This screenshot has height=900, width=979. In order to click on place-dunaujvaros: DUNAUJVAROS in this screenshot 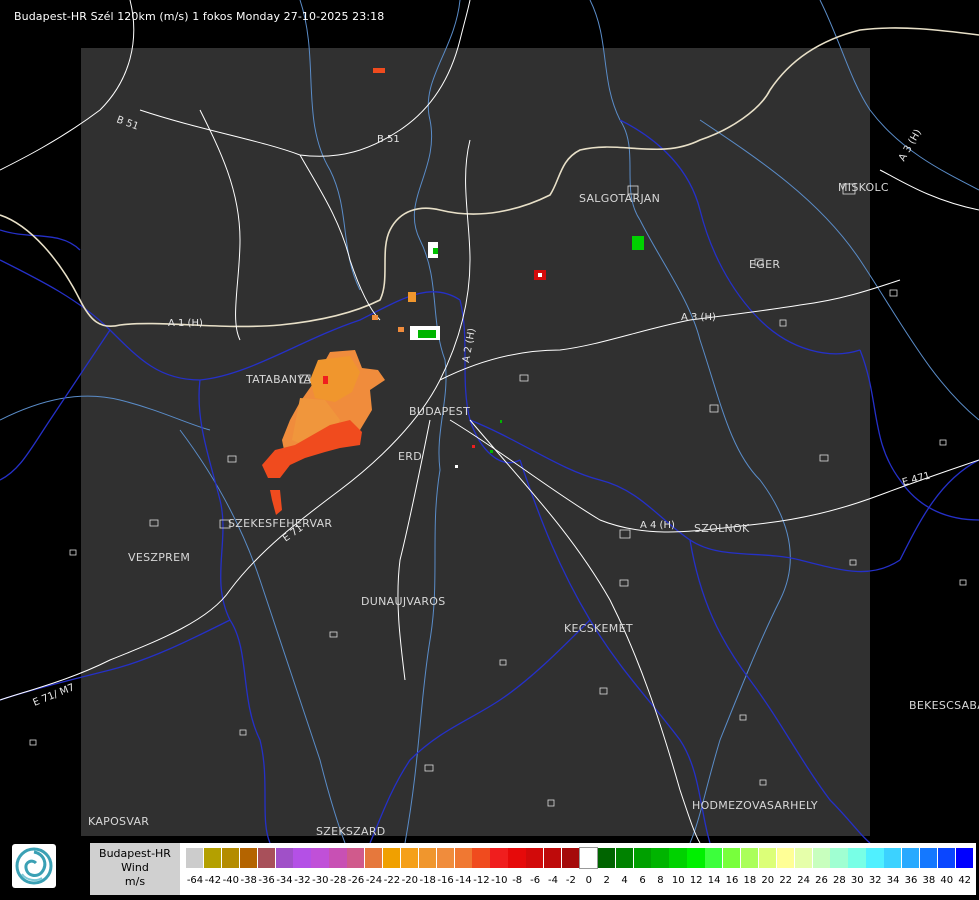, I will do `click(403, 601)`.